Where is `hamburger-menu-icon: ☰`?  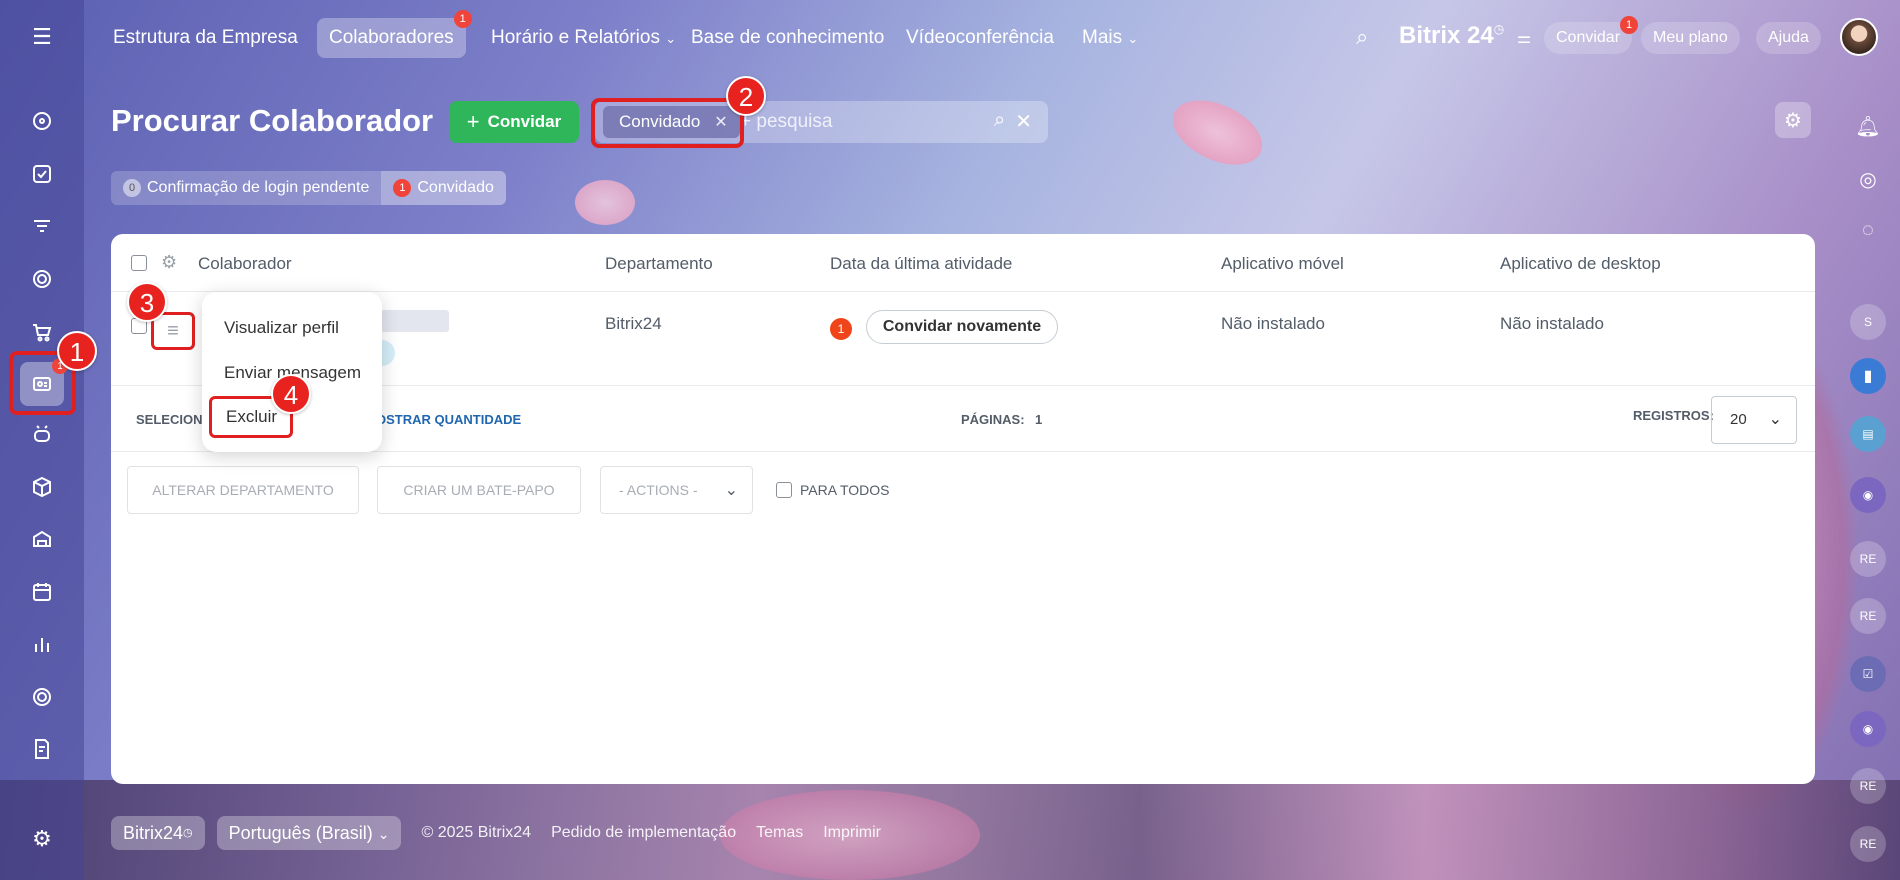 hamburger-menu-icon: ☰ is located at coordinates (42, 37).